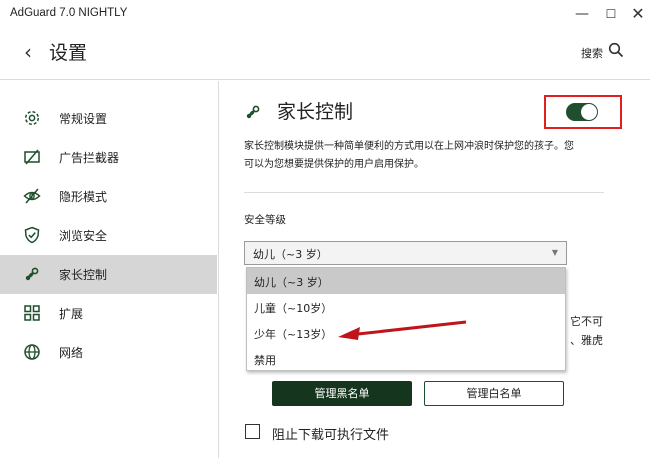 This screenshot has height=458, width=650. I want to click on shield-check-icon, so click(32, 235).